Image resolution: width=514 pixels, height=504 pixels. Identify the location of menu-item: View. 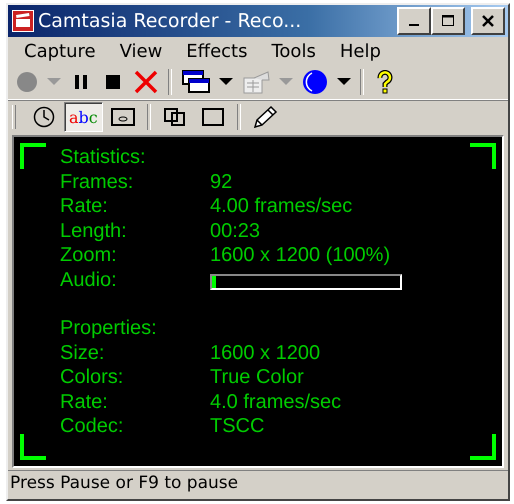
(141, 51).